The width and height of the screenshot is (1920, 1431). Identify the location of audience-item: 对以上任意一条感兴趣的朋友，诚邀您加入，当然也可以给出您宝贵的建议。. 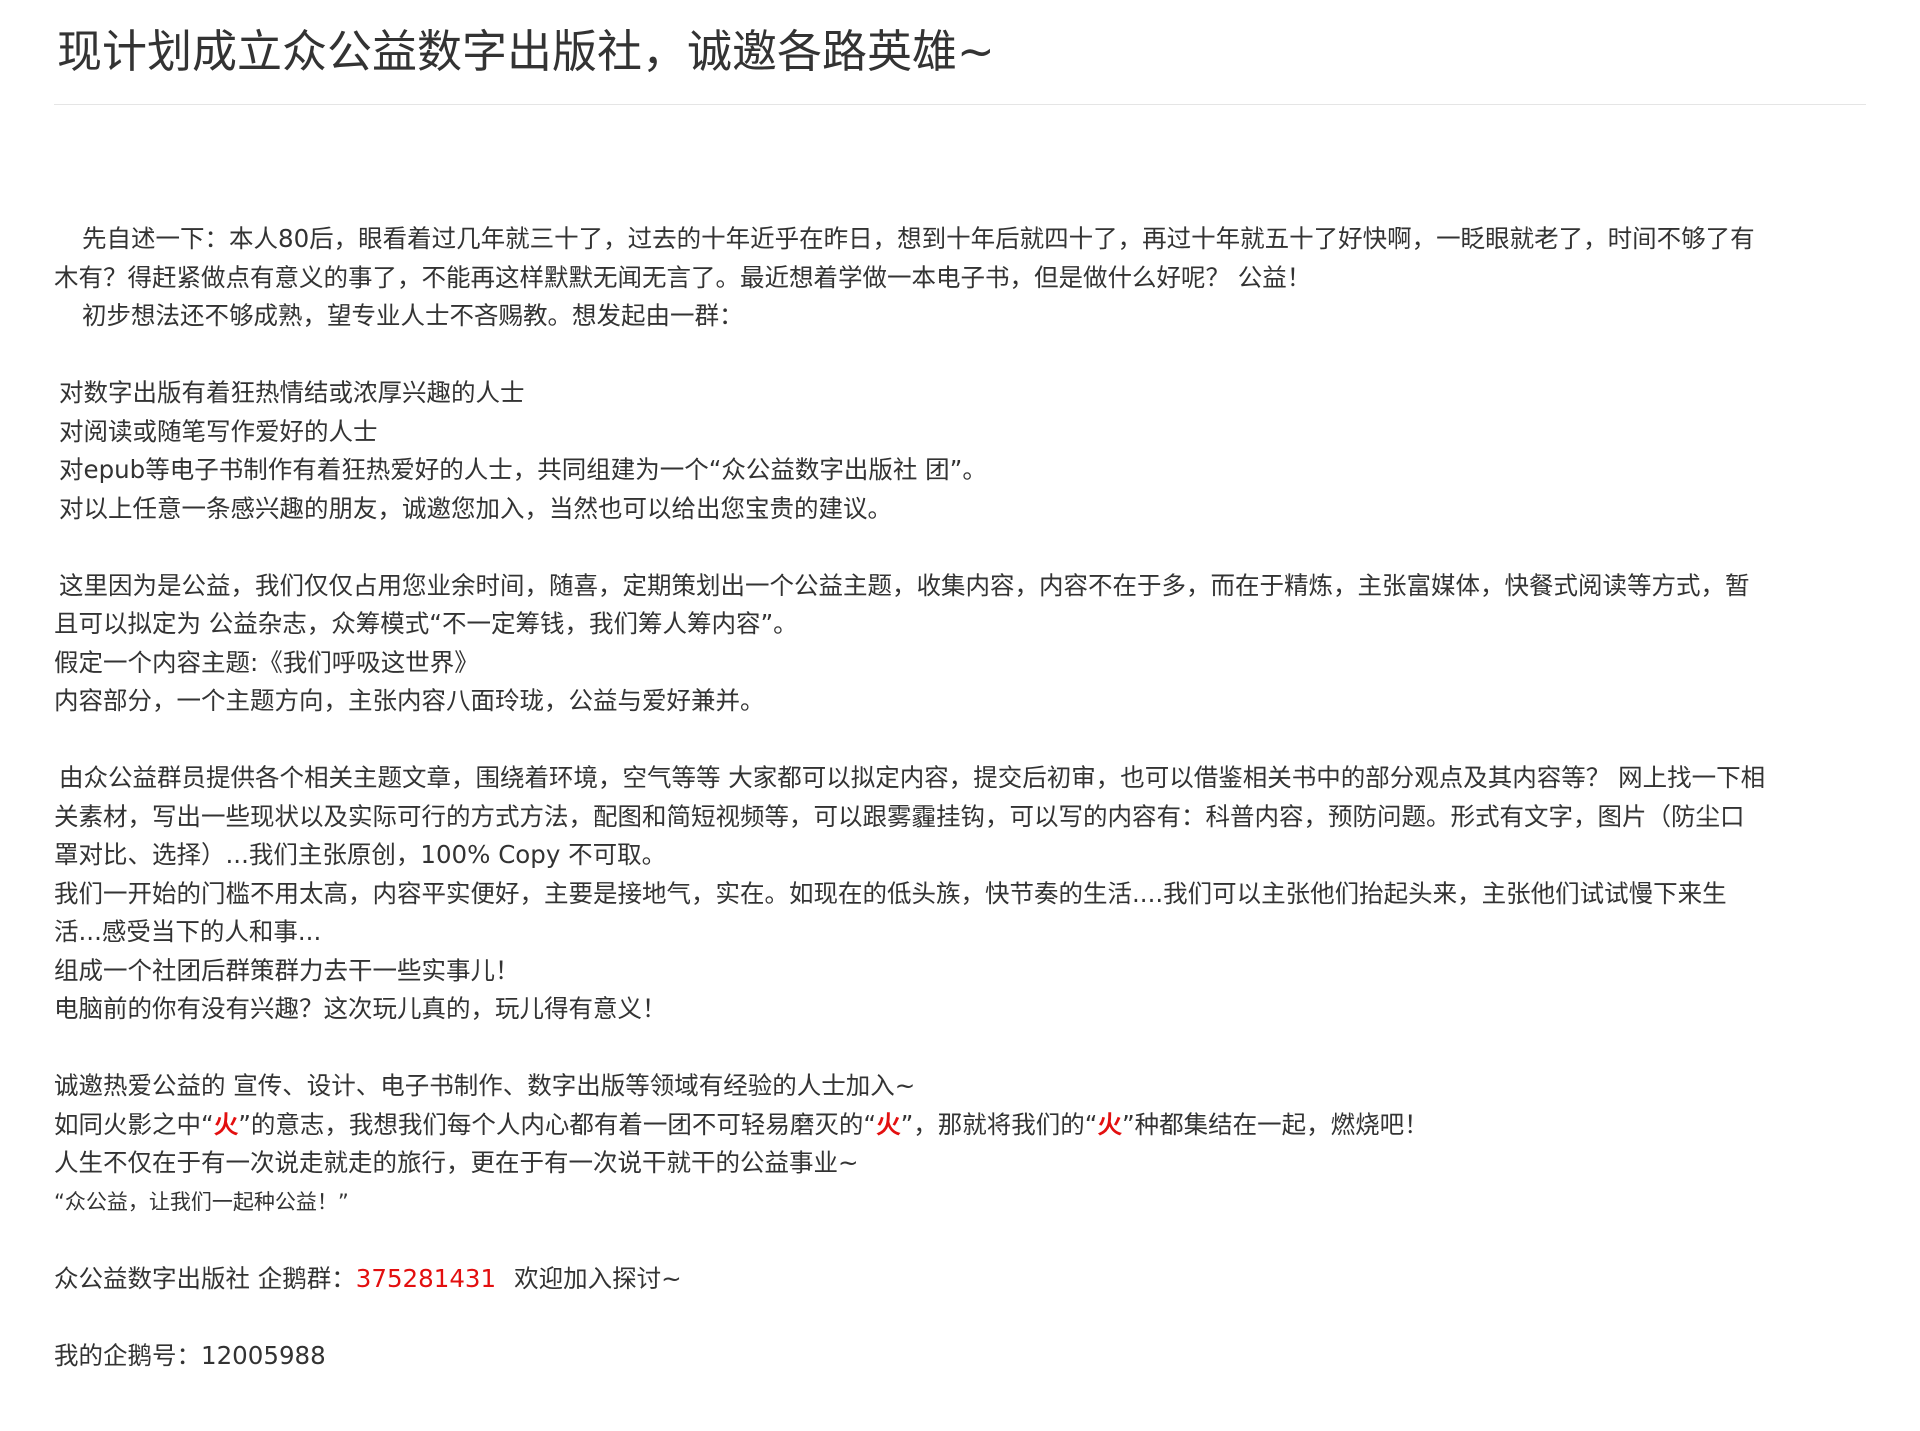
(475, 508).